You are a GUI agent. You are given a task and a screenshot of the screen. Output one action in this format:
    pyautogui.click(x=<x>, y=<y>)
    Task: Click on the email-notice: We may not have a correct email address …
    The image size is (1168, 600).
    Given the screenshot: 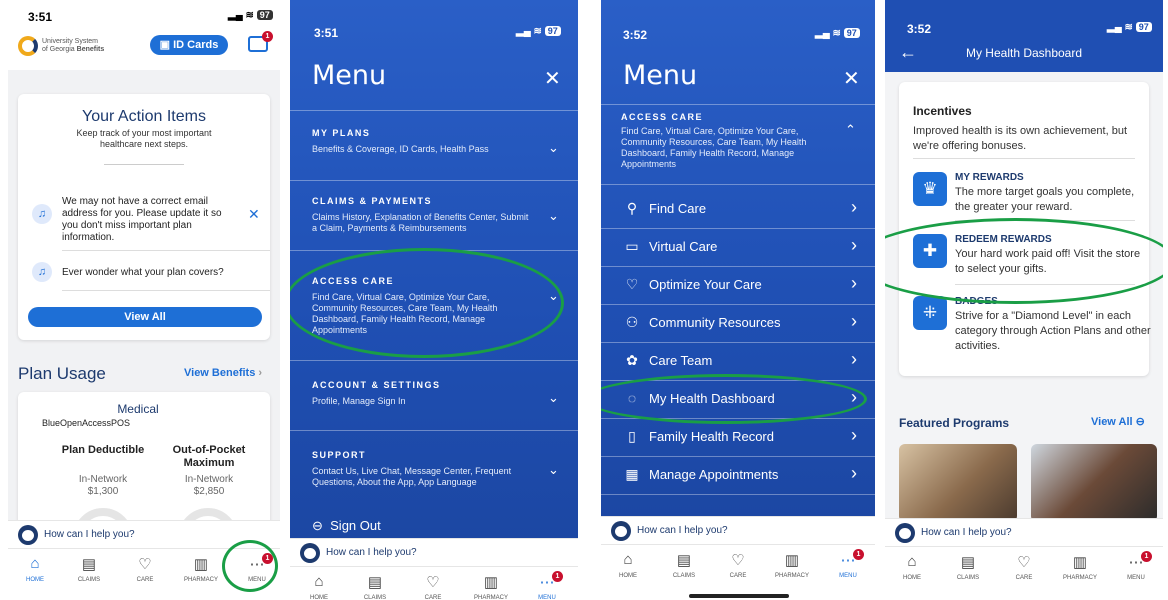 What is the action you would take?
    pyautogui.click(x=151, y=220)
    